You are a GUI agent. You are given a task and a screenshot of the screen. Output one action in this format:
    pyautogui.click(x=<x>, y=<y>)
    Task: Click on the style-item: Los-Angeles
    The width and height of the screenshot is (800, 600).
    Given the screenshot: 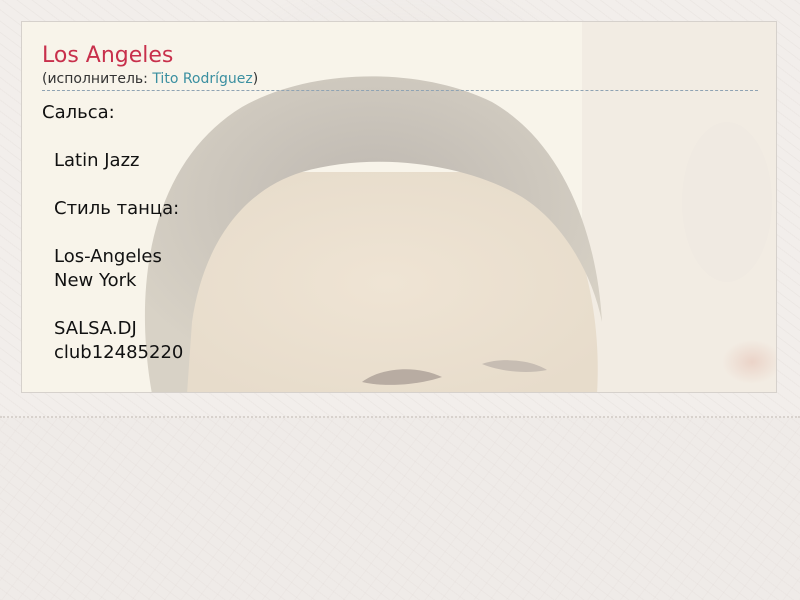 What is the action you would take?
    pyautogui.click(x=108, y=256)
    